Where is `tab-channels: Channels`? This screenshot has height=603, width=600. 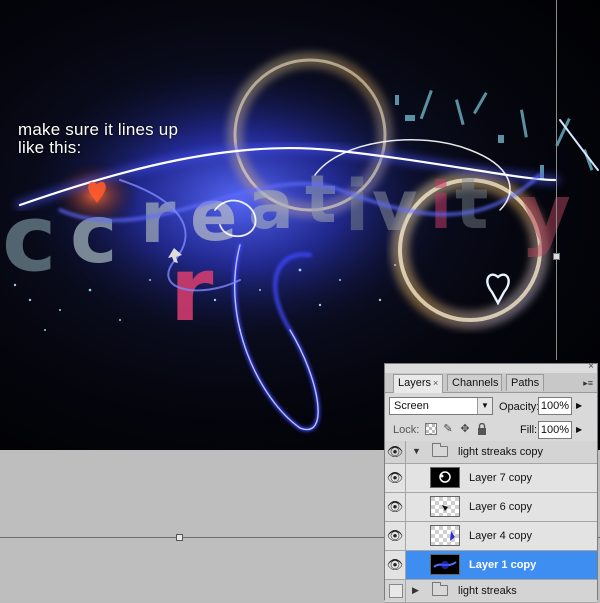
tab-channels: Channels is located at coordinates (474, 382).